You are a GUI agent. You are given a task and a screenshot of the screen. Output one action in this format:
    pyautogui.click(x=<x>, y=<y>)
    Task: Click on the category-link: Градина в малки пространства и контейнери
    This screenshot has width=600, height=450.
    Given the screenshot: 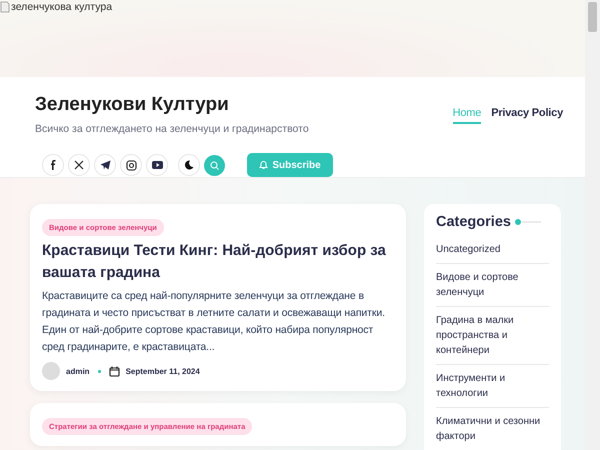 What is the action you would take?
    pyautogui.click(x=492, y=336)
    